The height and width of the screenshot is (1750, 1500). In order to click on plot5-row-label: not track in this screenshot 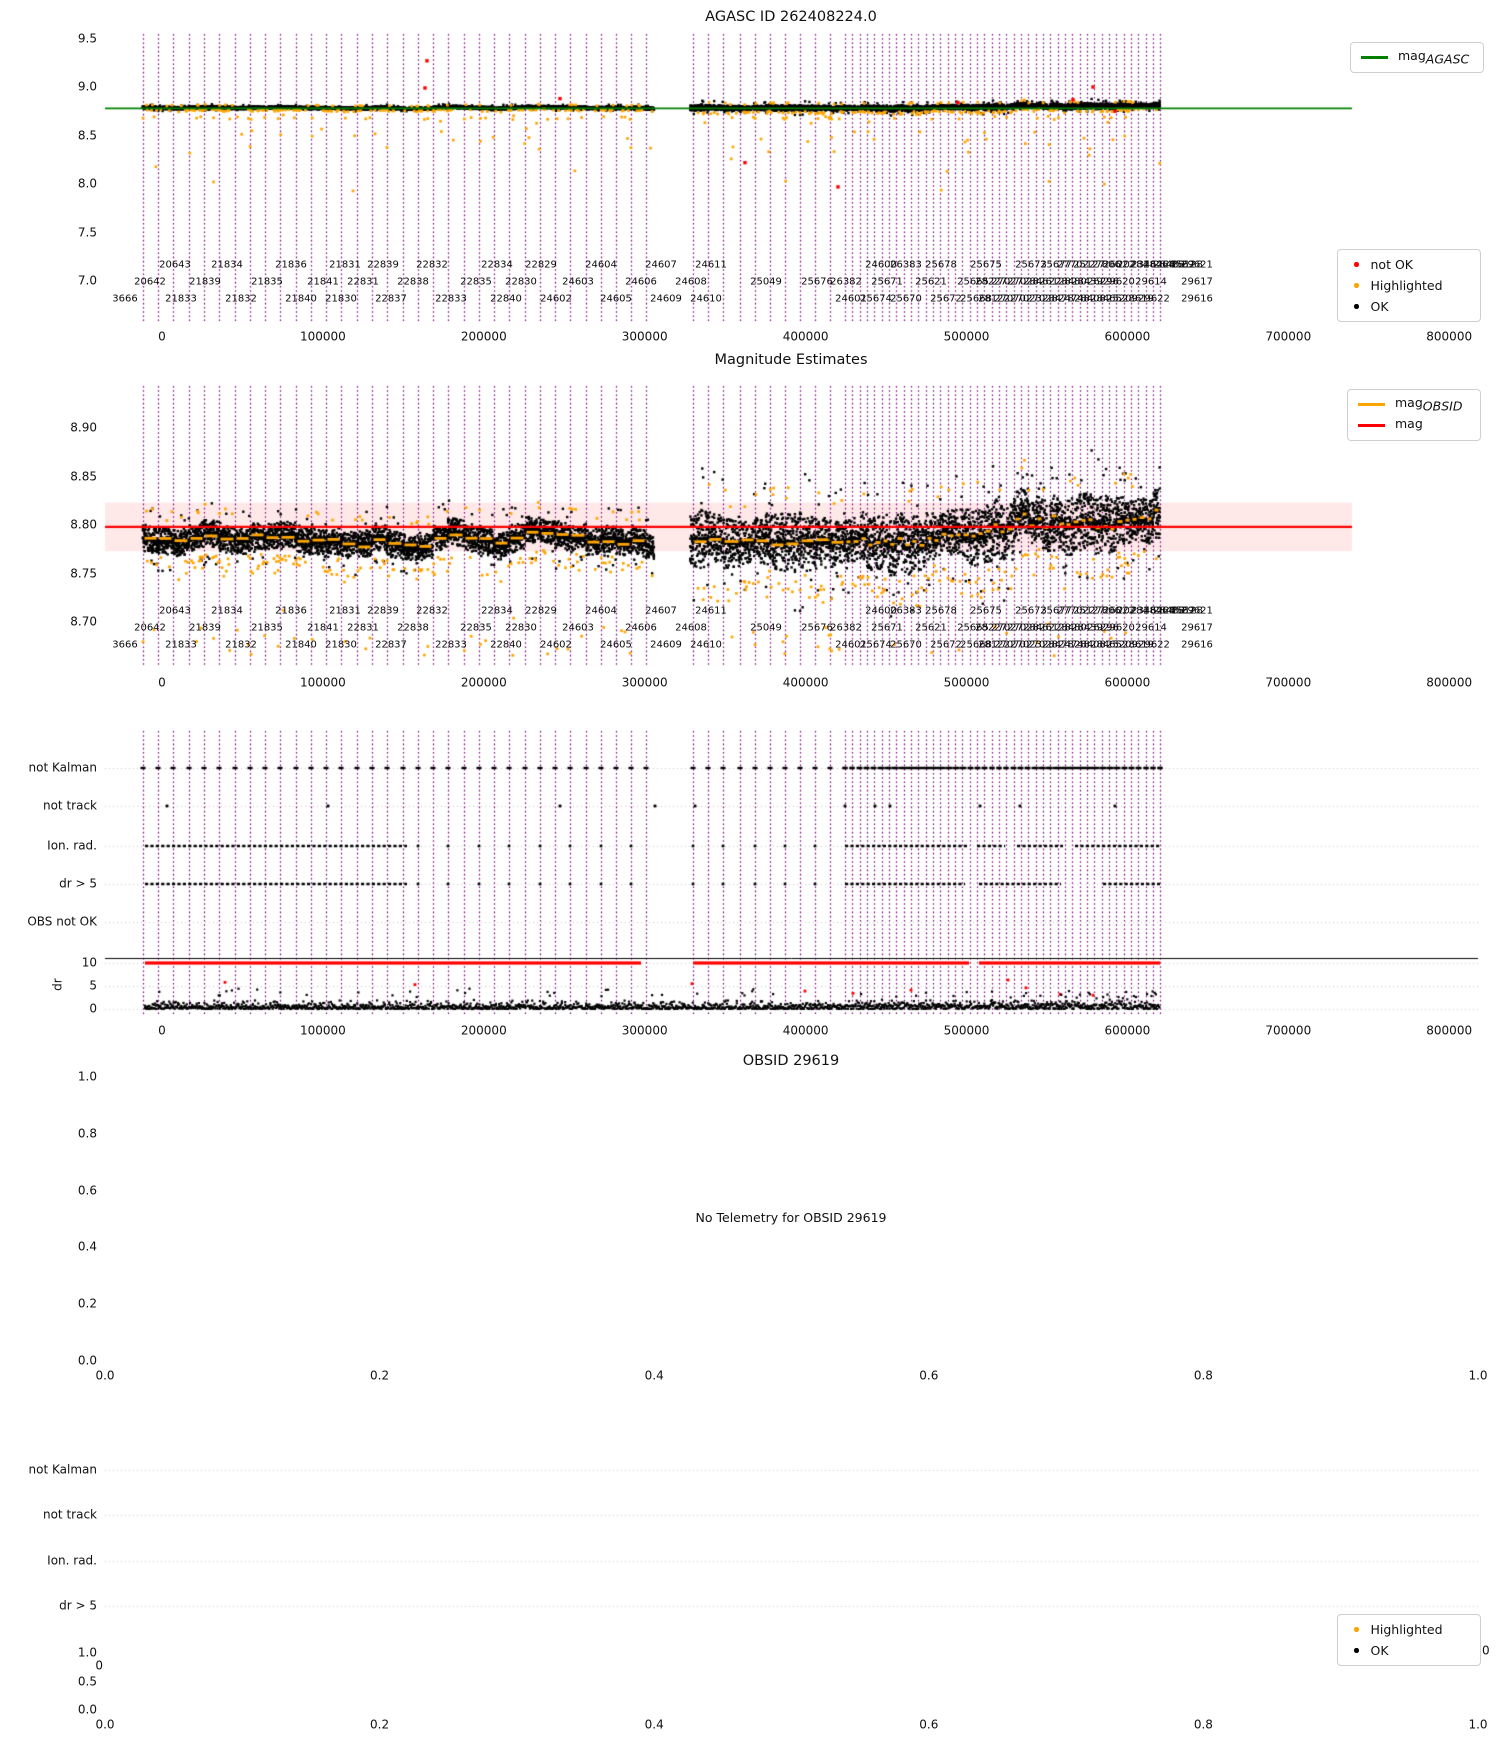, I will do `click(69, 1514)`.